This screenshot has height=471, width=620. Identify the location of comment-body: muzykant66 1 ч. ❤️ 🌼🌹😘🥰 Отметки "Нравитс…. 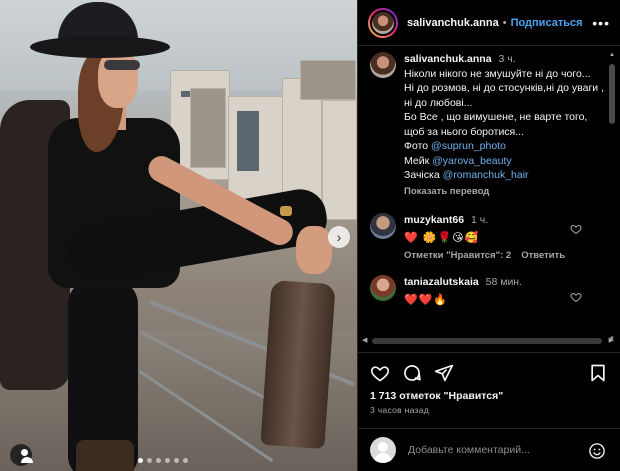
(484, 237).